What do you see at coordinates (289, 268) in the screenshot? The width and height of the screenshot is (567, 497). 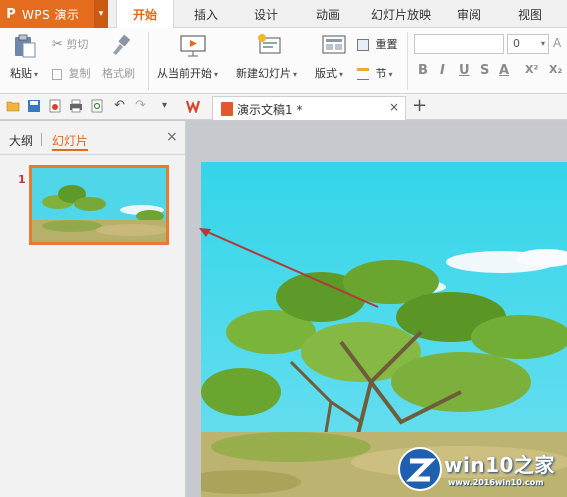 I see `annotation-arrow` at bounding box center [289, 268].